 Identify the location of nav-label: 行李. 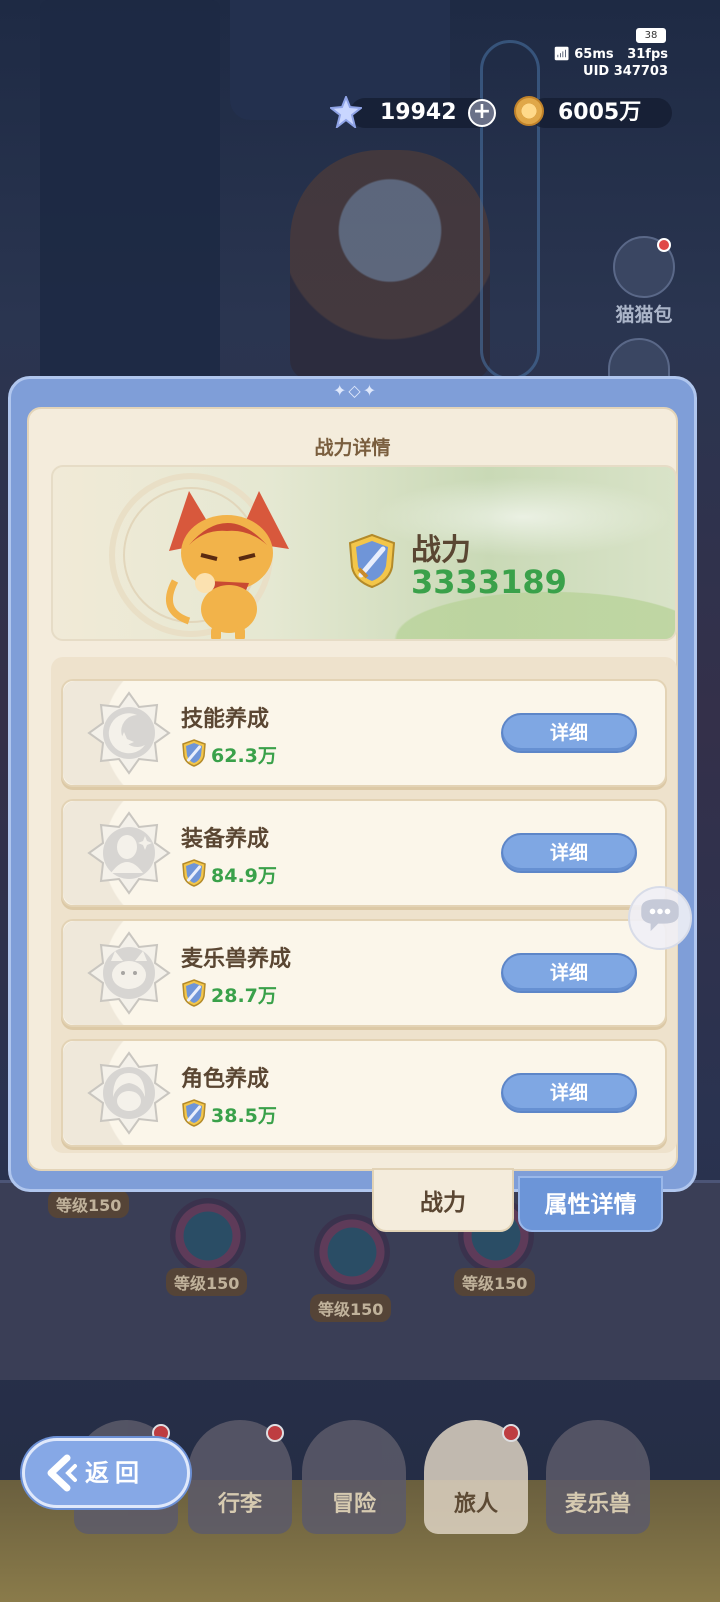
(239, 1504).